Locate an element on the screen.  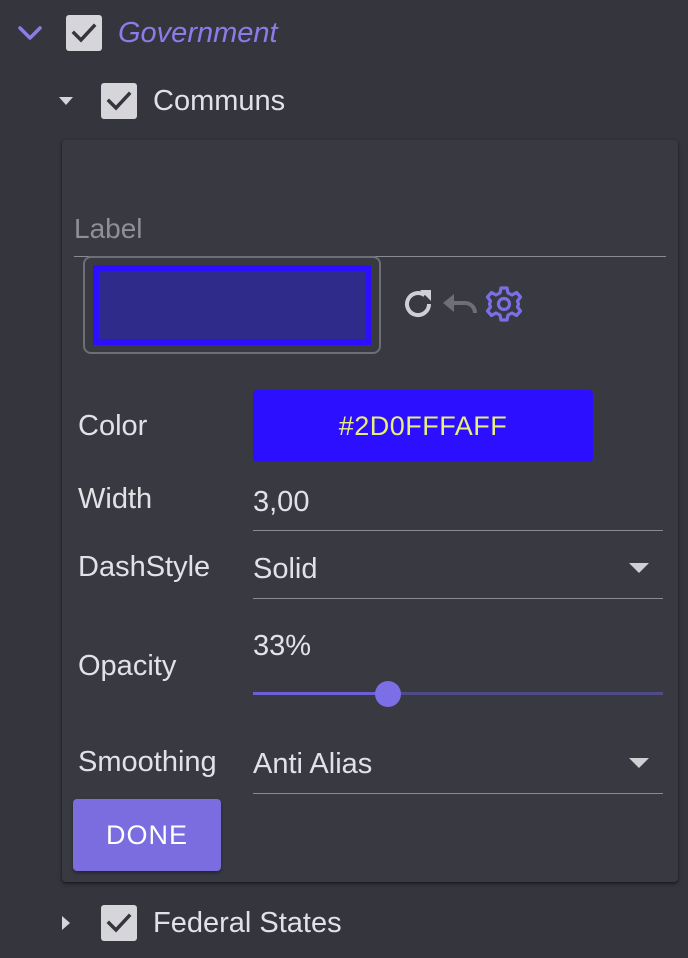
opacity-value: 33% is located at coordinates (282, 646).